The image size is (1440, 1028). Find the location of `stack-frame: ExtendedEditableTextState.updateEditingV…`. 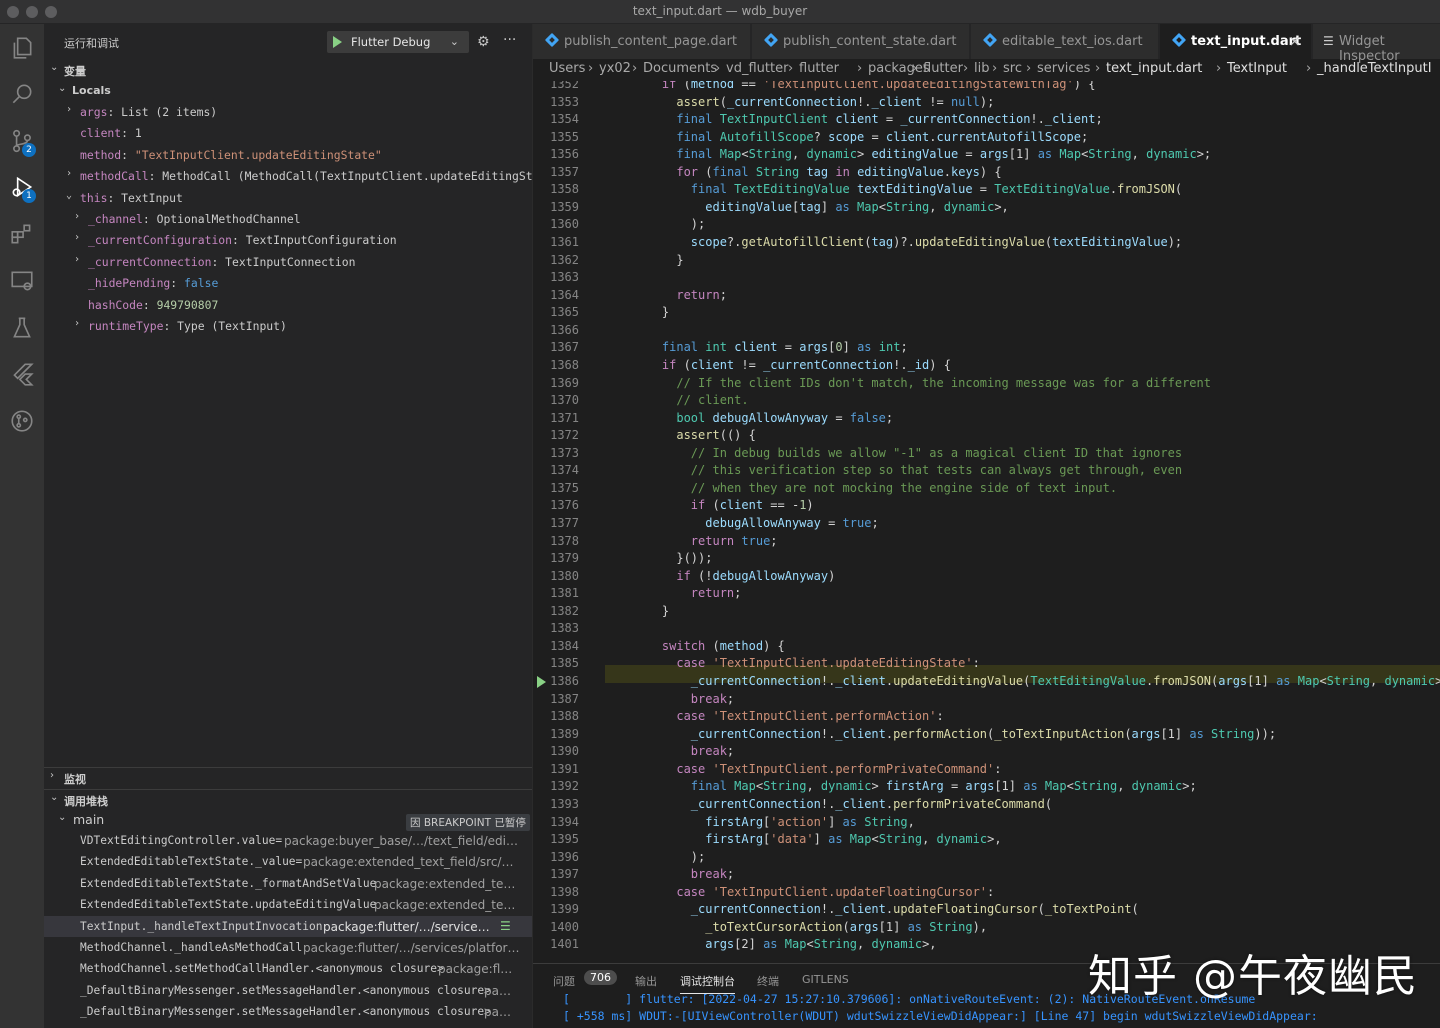

stack-frame: ExtendedEditableTextState.updateEditingV… is located at coordinates (288, 904).